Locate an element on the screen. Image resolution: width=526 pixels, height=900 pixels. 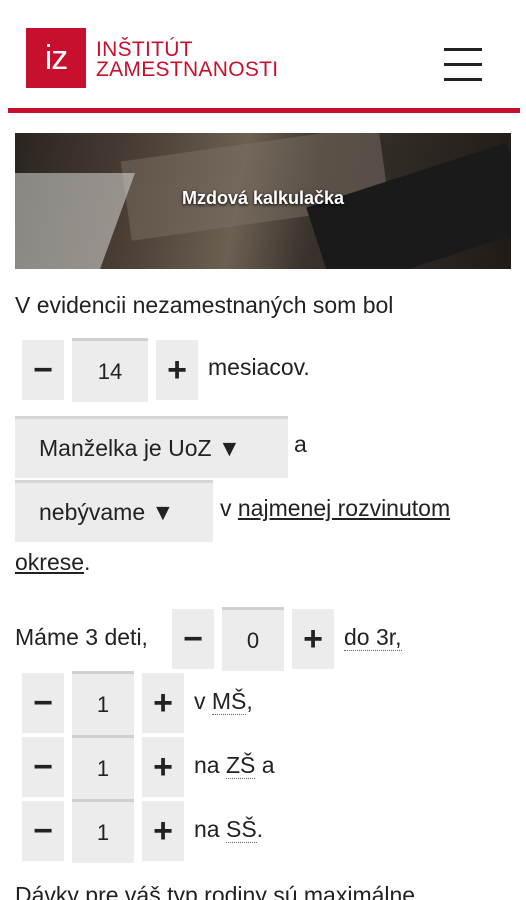
kids-ms-label: v MŠ, is located at coordinates (223, 701).